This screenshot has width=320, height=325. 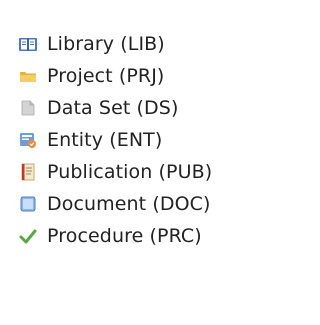 What do you see at coordinates (28, 172) in the screenshot?
I see `publication-icon` at bounding box center [28, 172].